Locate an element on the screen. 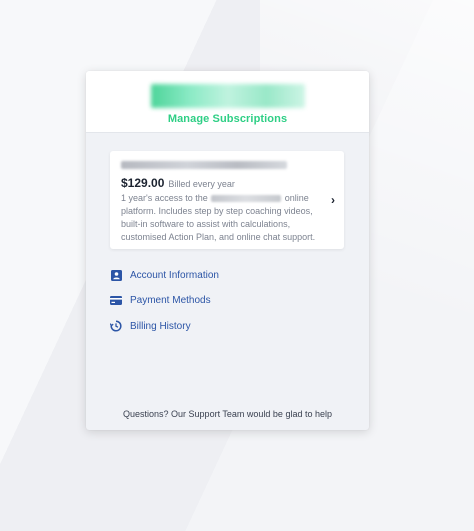  price-row: $129.00 Billed every year is located at coordinates (219, 183).